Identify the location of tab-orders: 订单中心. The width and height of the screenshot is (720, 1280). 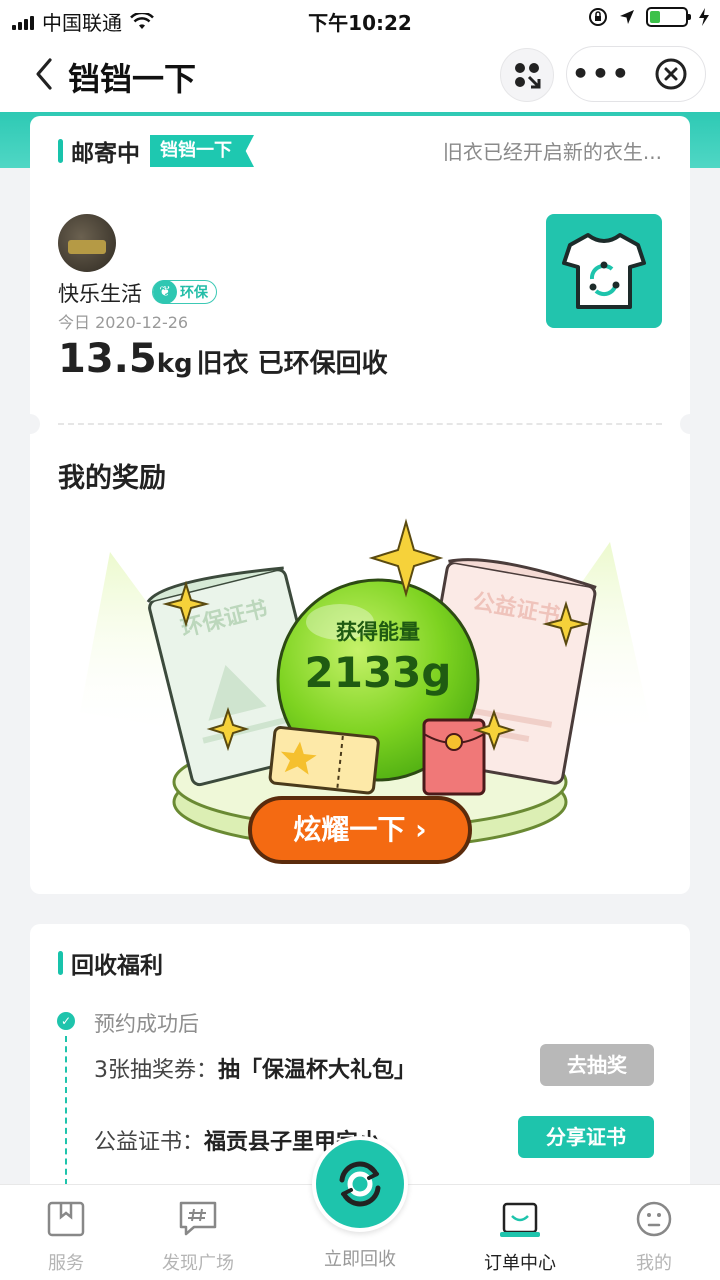
(520, 1237).